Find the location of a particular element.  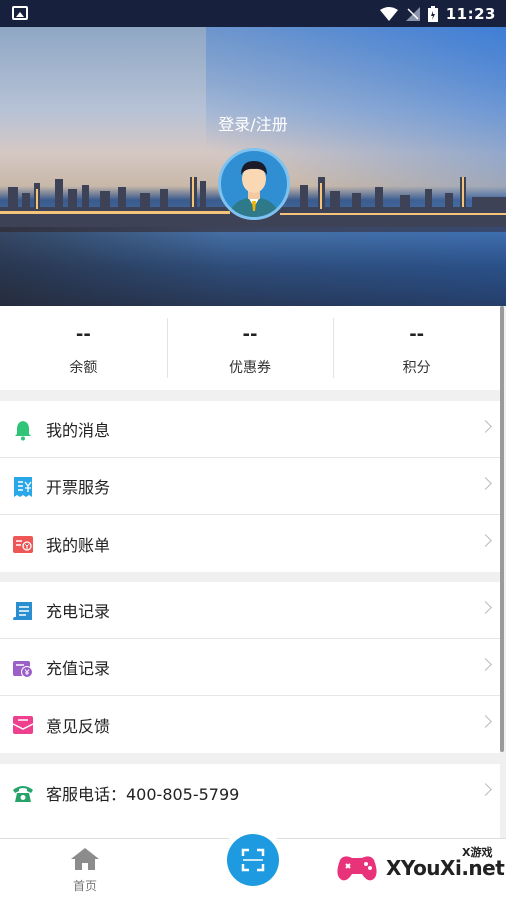

login-register-link: 登录/注册 is located at coordinates (253, 123).